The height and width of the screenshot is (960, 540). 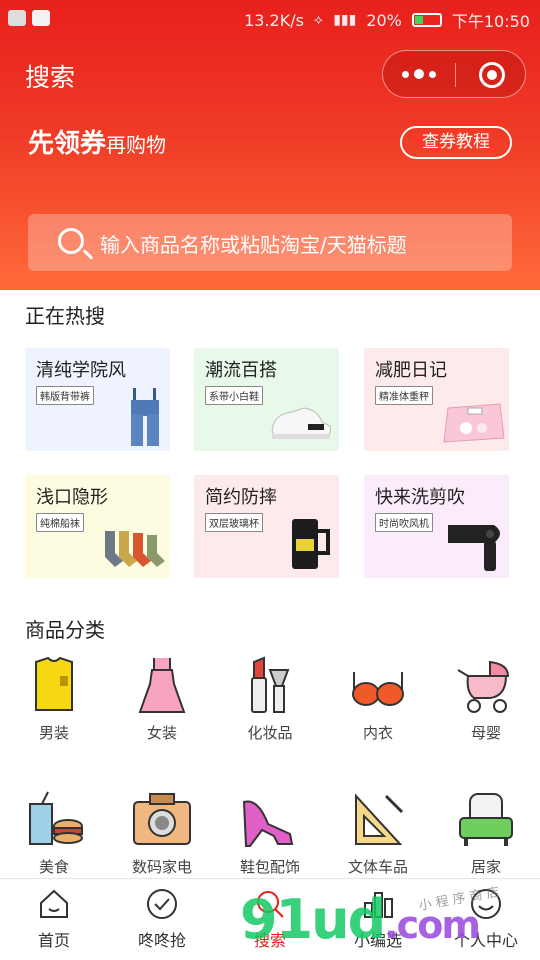 What do you see at coordinates (50, 77) in the screenshot?
I see `page-title: 搜索` at bounding box center [50, 77].